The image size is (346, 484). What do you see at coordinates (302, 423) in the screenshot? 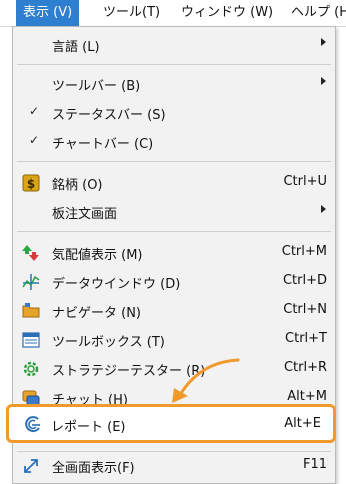
I see `shortcut-text: Alt+E` at bounding box center [302, 423].